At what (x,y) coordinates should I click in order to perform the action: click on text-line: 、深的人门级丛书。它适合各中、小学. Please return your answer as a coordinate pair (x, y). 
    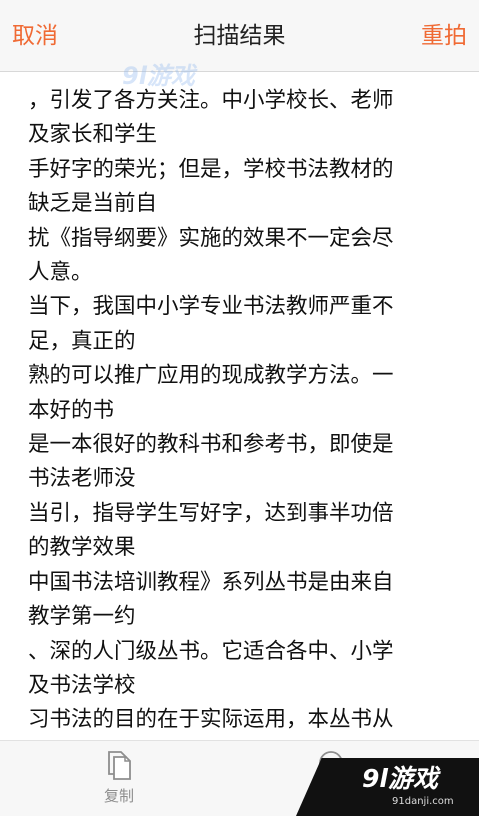
    Looking at the image, I should click on (211, 651).